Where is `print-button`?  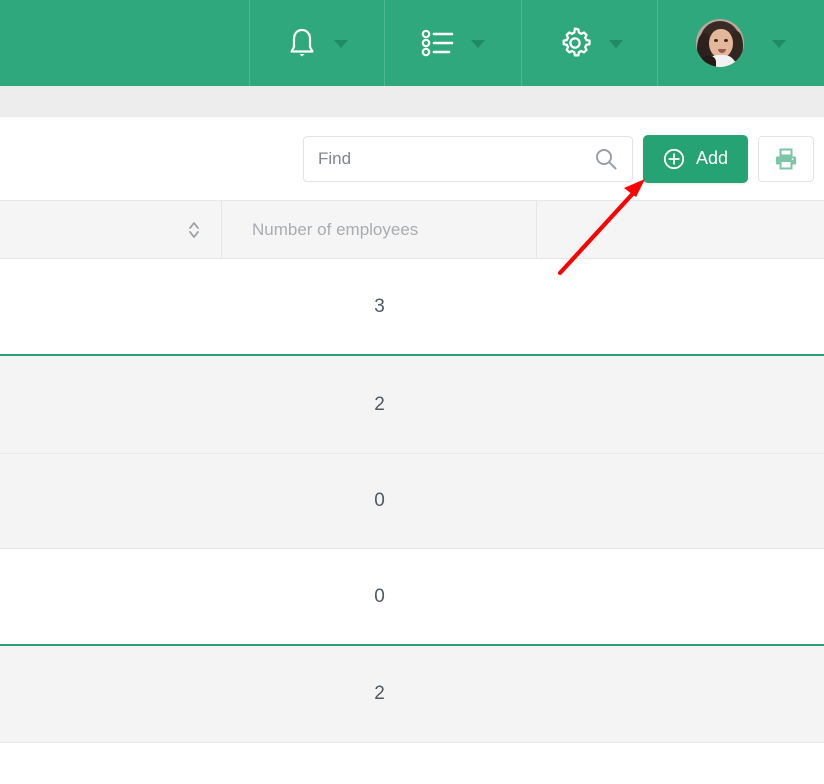
print-button is located at coordinates (786, 158).